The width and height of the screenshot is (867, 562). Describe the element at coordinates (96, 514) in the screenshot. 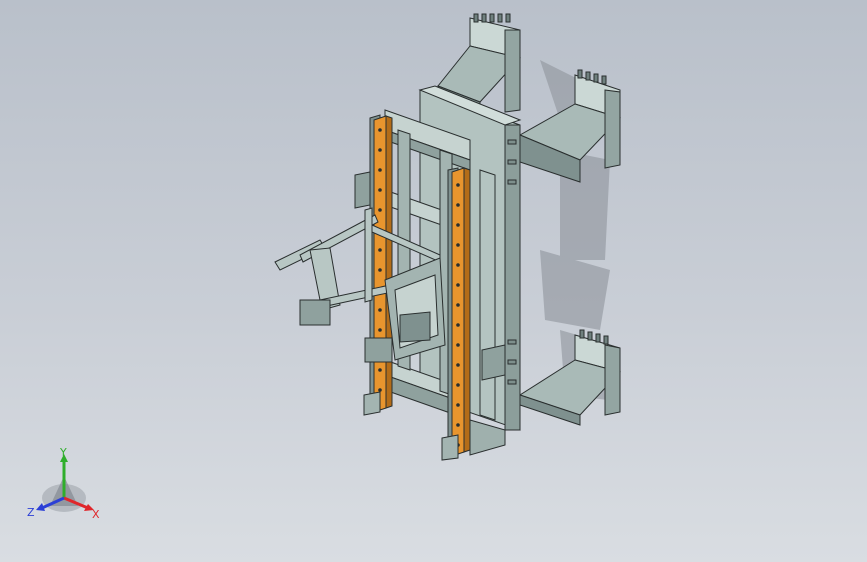

I see `x-axis-label: X` at that location.